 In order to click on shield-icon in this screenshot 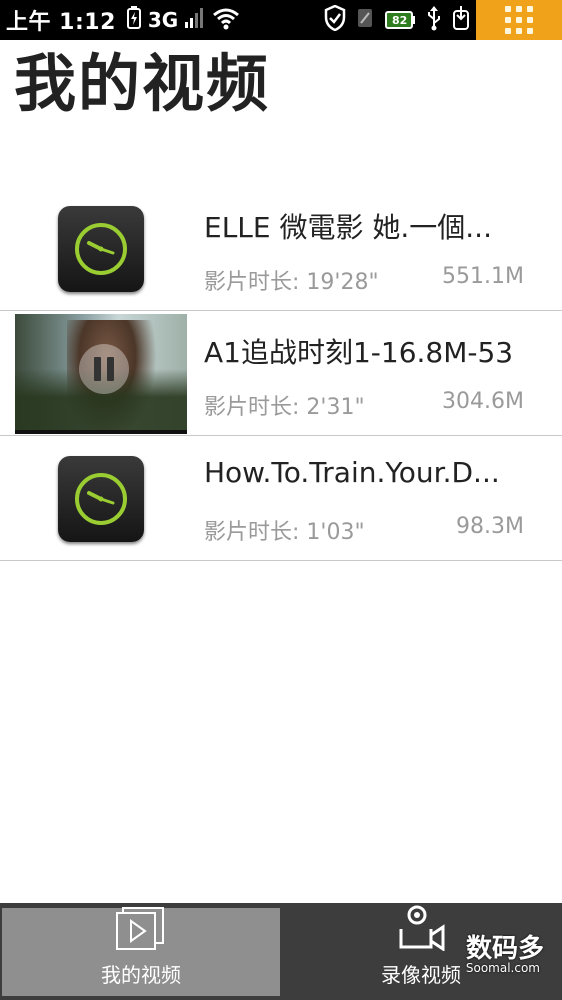, I will do `click(335, 19)`.